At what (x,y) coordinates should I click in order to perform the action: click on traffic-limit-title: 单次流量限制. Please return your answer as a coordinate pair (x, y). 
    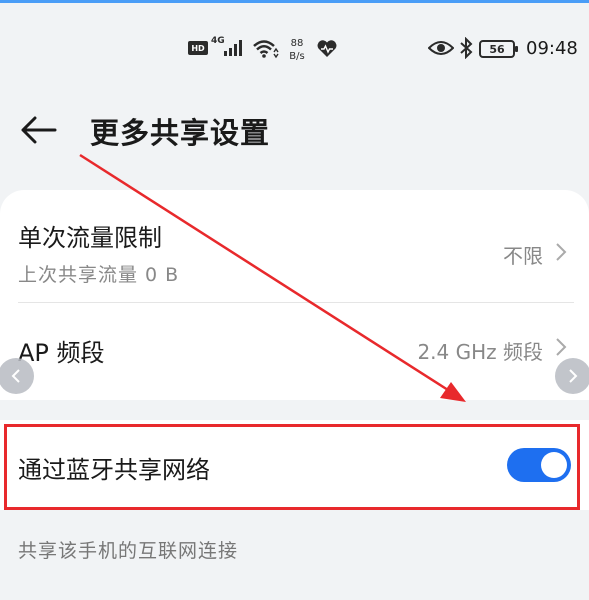
    Looking at the image, I should click on (90, 238).